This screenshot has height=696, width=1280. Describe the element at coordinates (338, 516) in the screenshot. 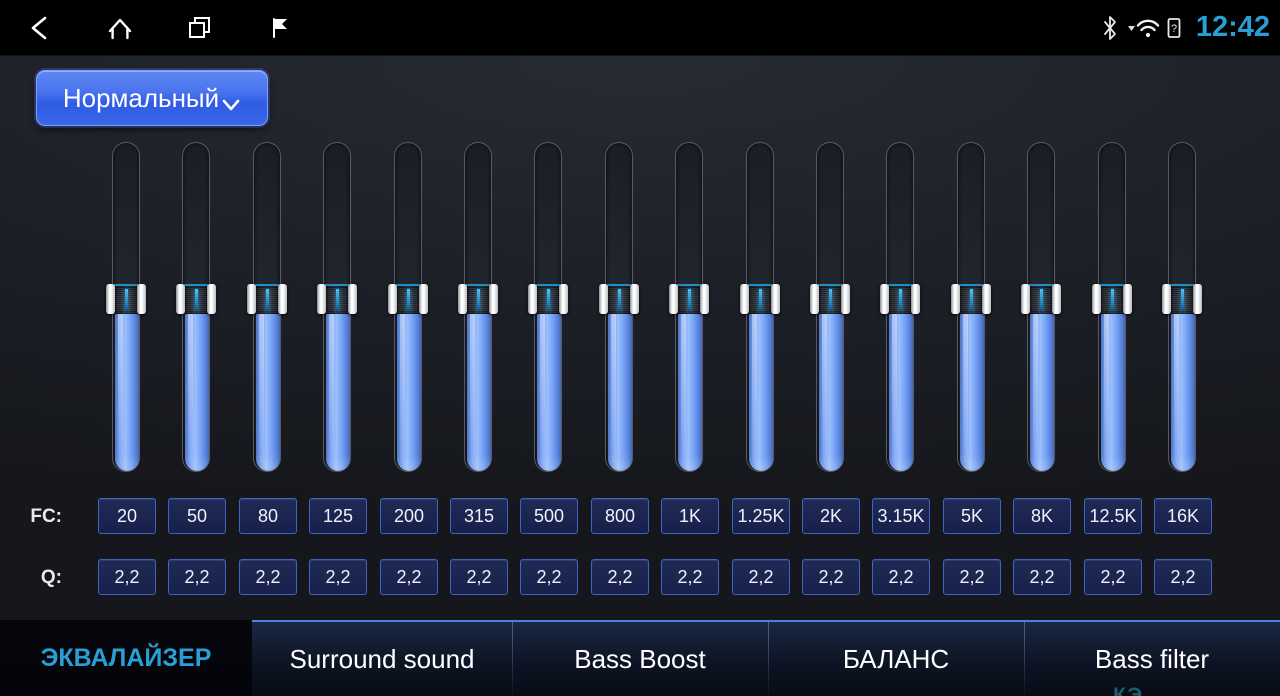

I see `fc-cell: 125` at that location.